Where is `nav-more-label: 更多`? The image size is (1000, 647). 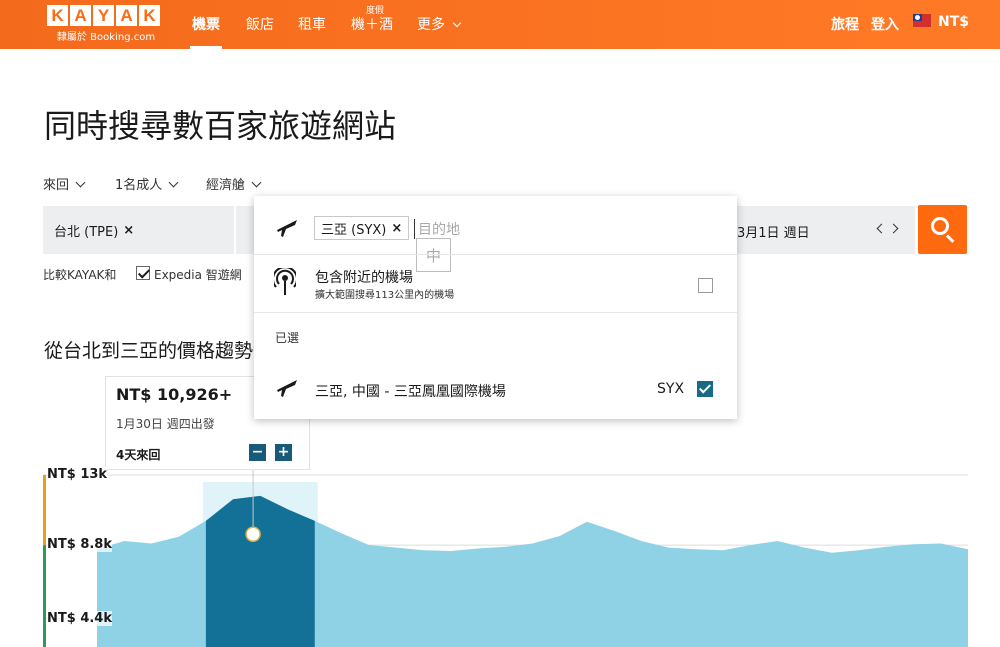
nav-more-label: 更多 is located at coordinates (431, 25).